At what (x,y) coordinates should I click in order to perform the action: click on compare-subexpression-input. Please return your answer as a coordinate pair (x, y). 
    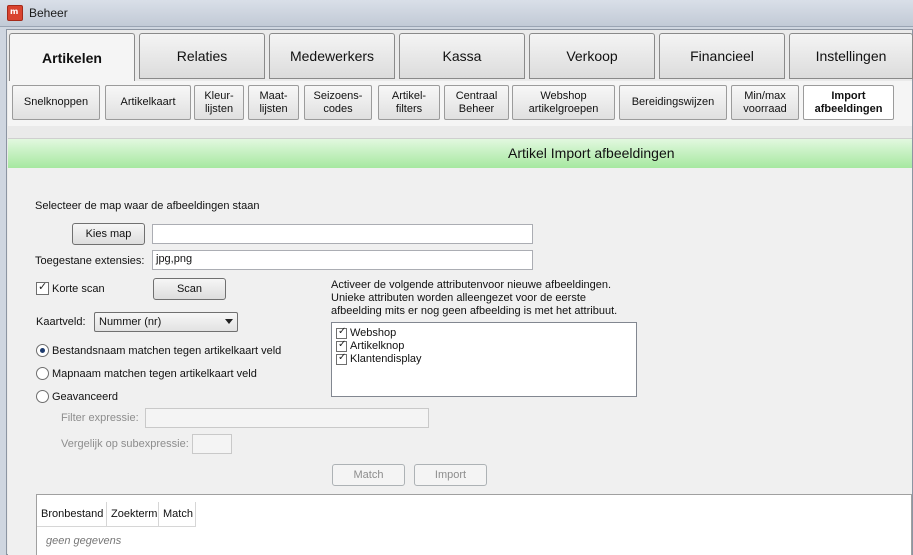
    Looking at the image, I should click on (212, 444).